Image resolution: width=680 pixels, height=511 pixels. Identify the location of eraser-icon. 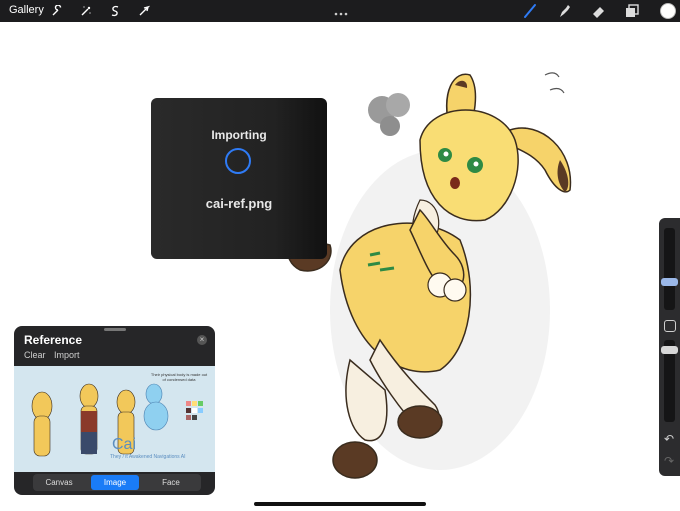
(598, 11).